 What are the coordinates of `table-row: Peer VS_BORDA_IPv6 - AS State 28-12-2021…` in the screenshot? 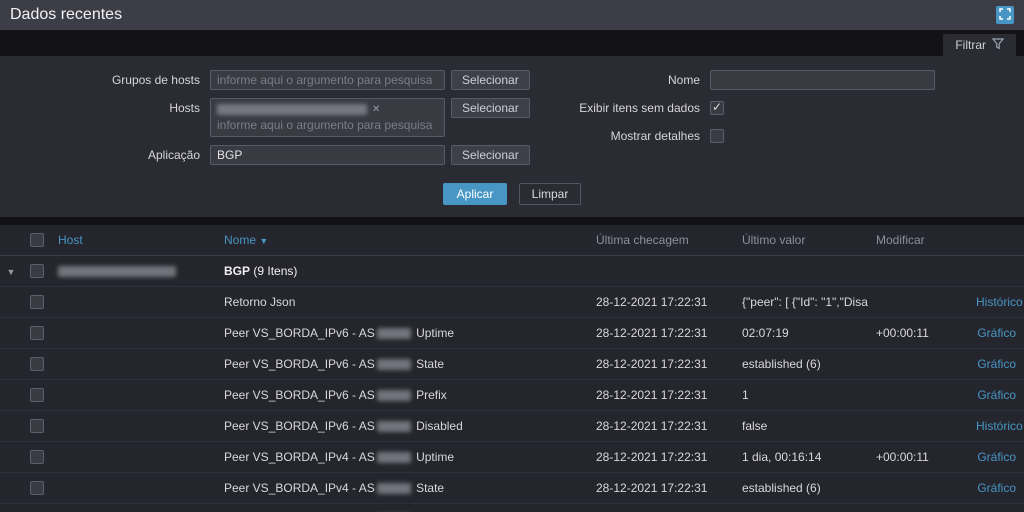 It's located at (512, 364).